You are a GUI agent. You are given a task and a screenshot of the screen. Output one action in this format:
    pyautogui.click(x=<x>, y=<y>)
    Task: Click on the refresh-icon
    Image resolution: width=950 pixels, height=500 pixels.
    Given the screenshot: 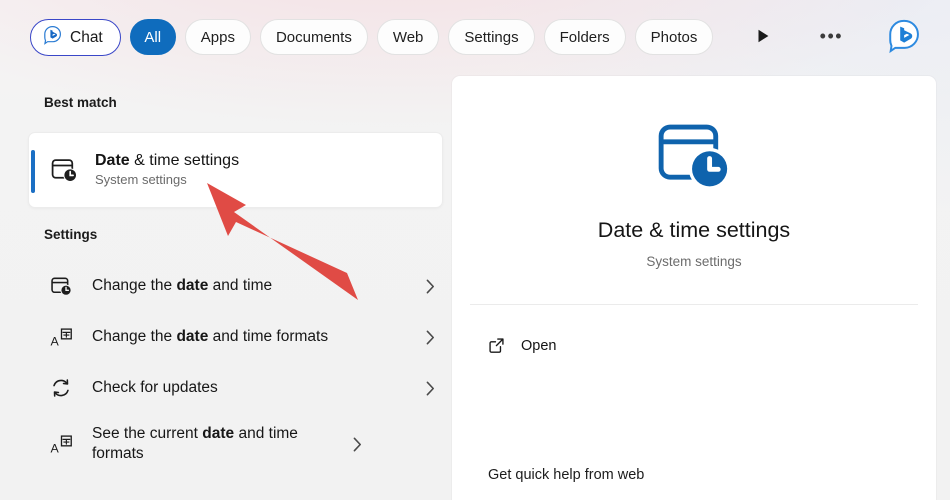 What is the action you would take?
    pyautogui.click(x=61, y=388)
    